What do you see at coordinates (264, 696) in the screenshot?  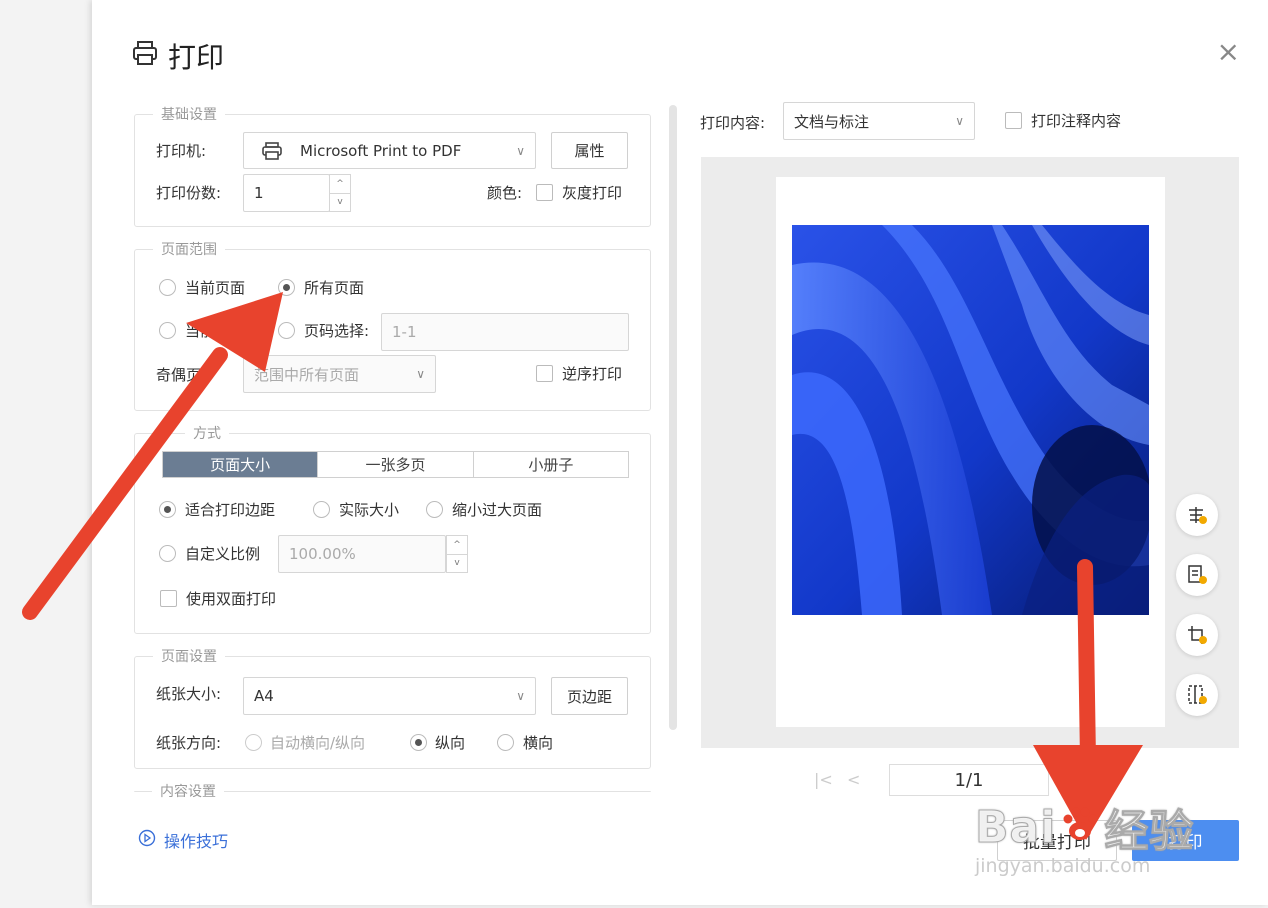 I see `paper-size-value: A4` at bounding box center [264, 696].